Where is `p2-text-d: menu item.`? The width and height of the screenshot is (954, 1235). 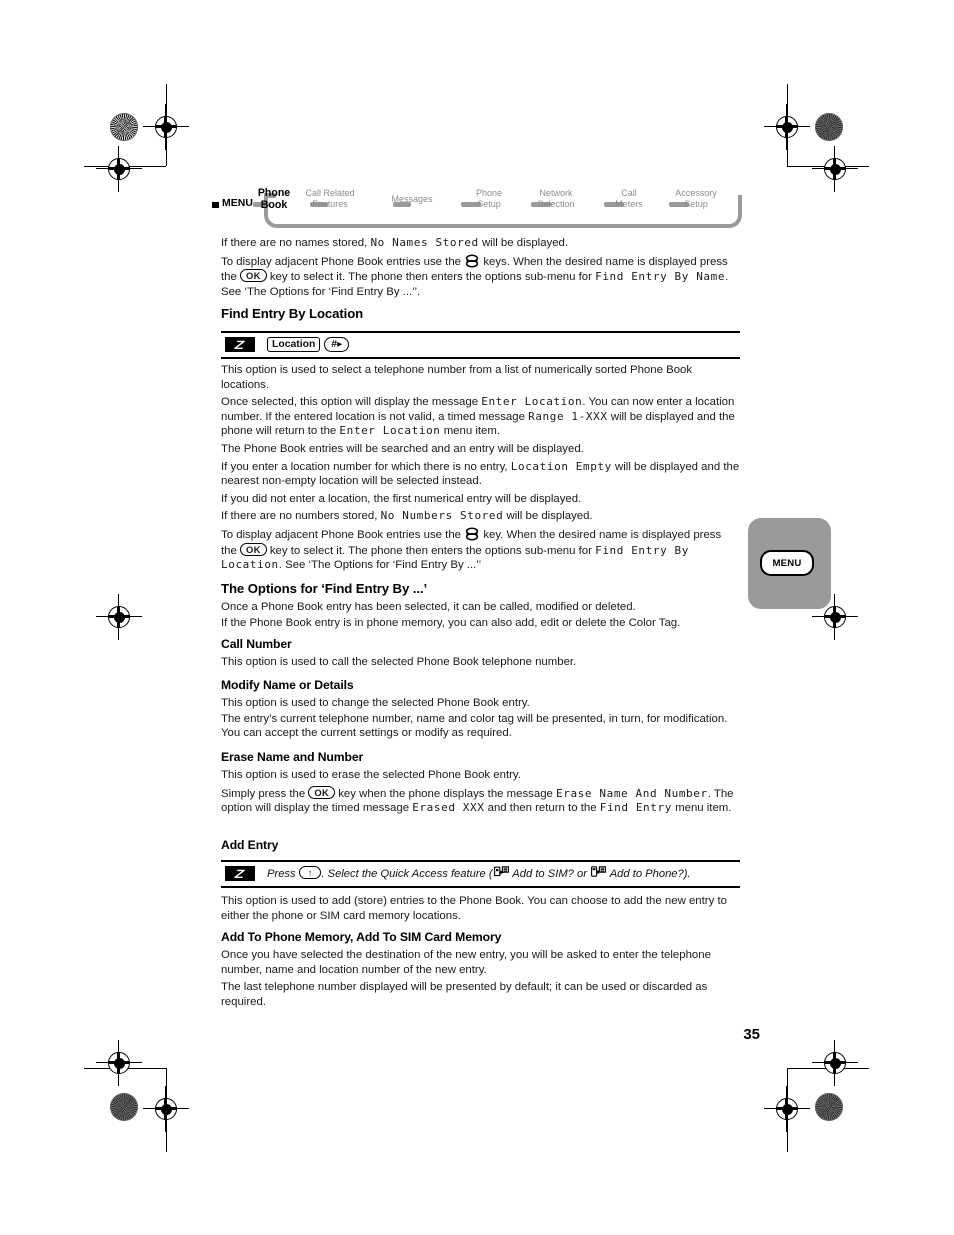
p2-text-d: menu item. is located at coordinates (470, 431).